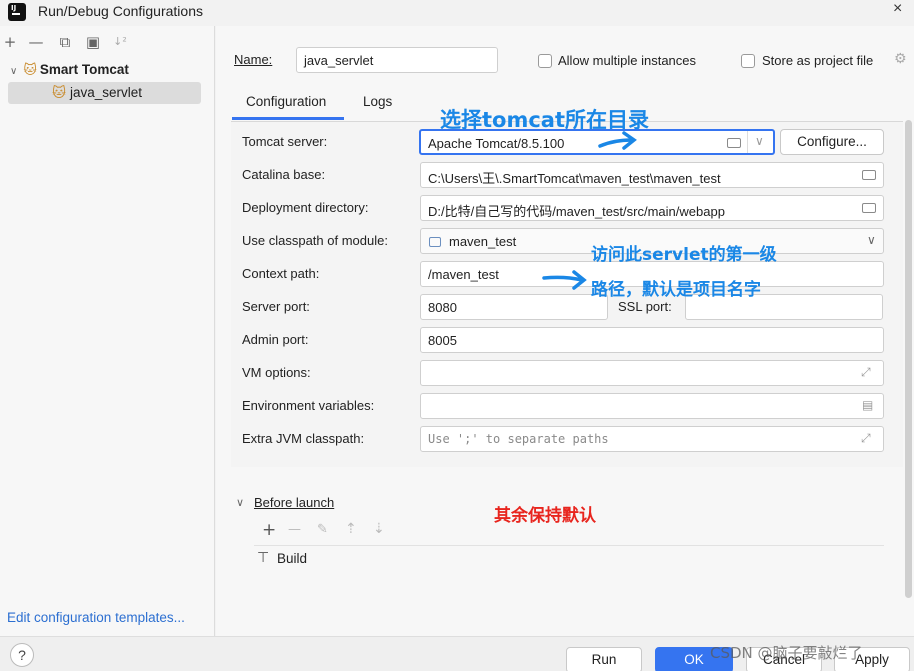 This screenshot has height=671, width=914. Describe the element at coordinates (545, 61) in the screenshot. I see `allow-multiple-checkbox` at that location.